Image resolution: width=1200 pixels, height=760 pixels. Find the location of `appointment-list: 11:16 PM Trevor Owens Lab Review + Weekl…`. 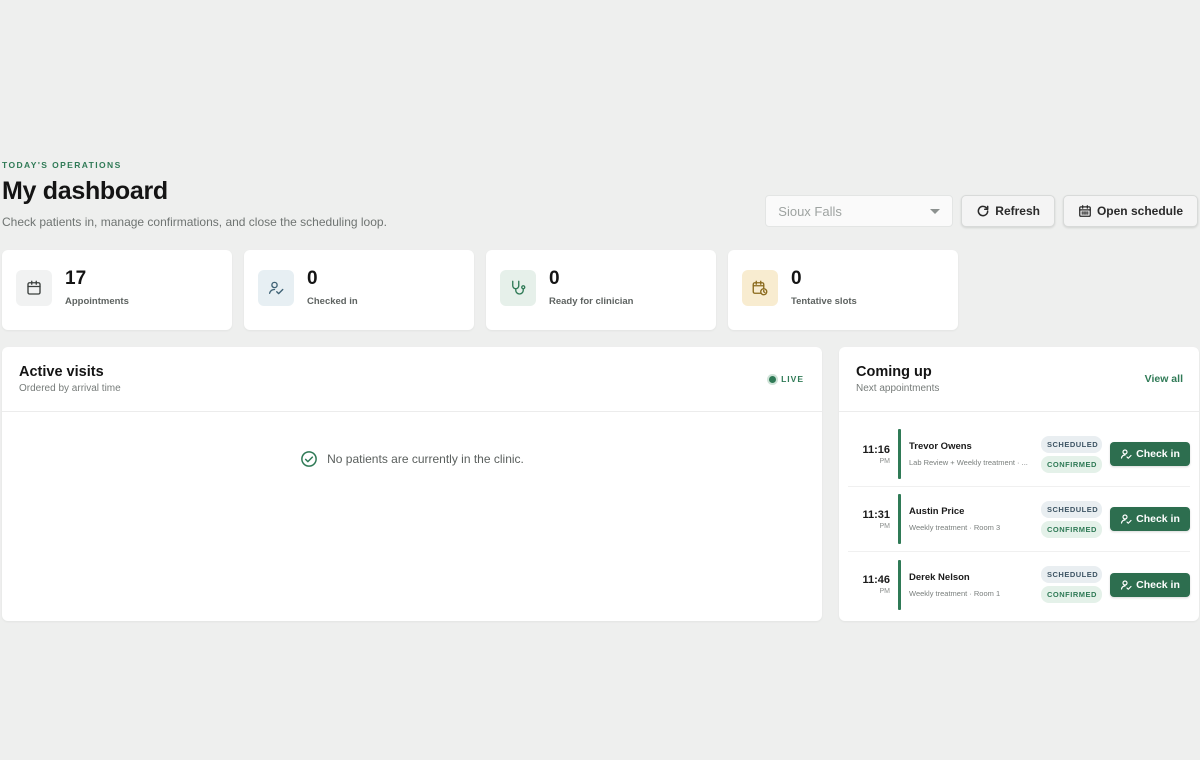

appointment-list: 11:16 PM Trevor Owens Lab Review + Weekl… is located at coordinates (1019, 514).